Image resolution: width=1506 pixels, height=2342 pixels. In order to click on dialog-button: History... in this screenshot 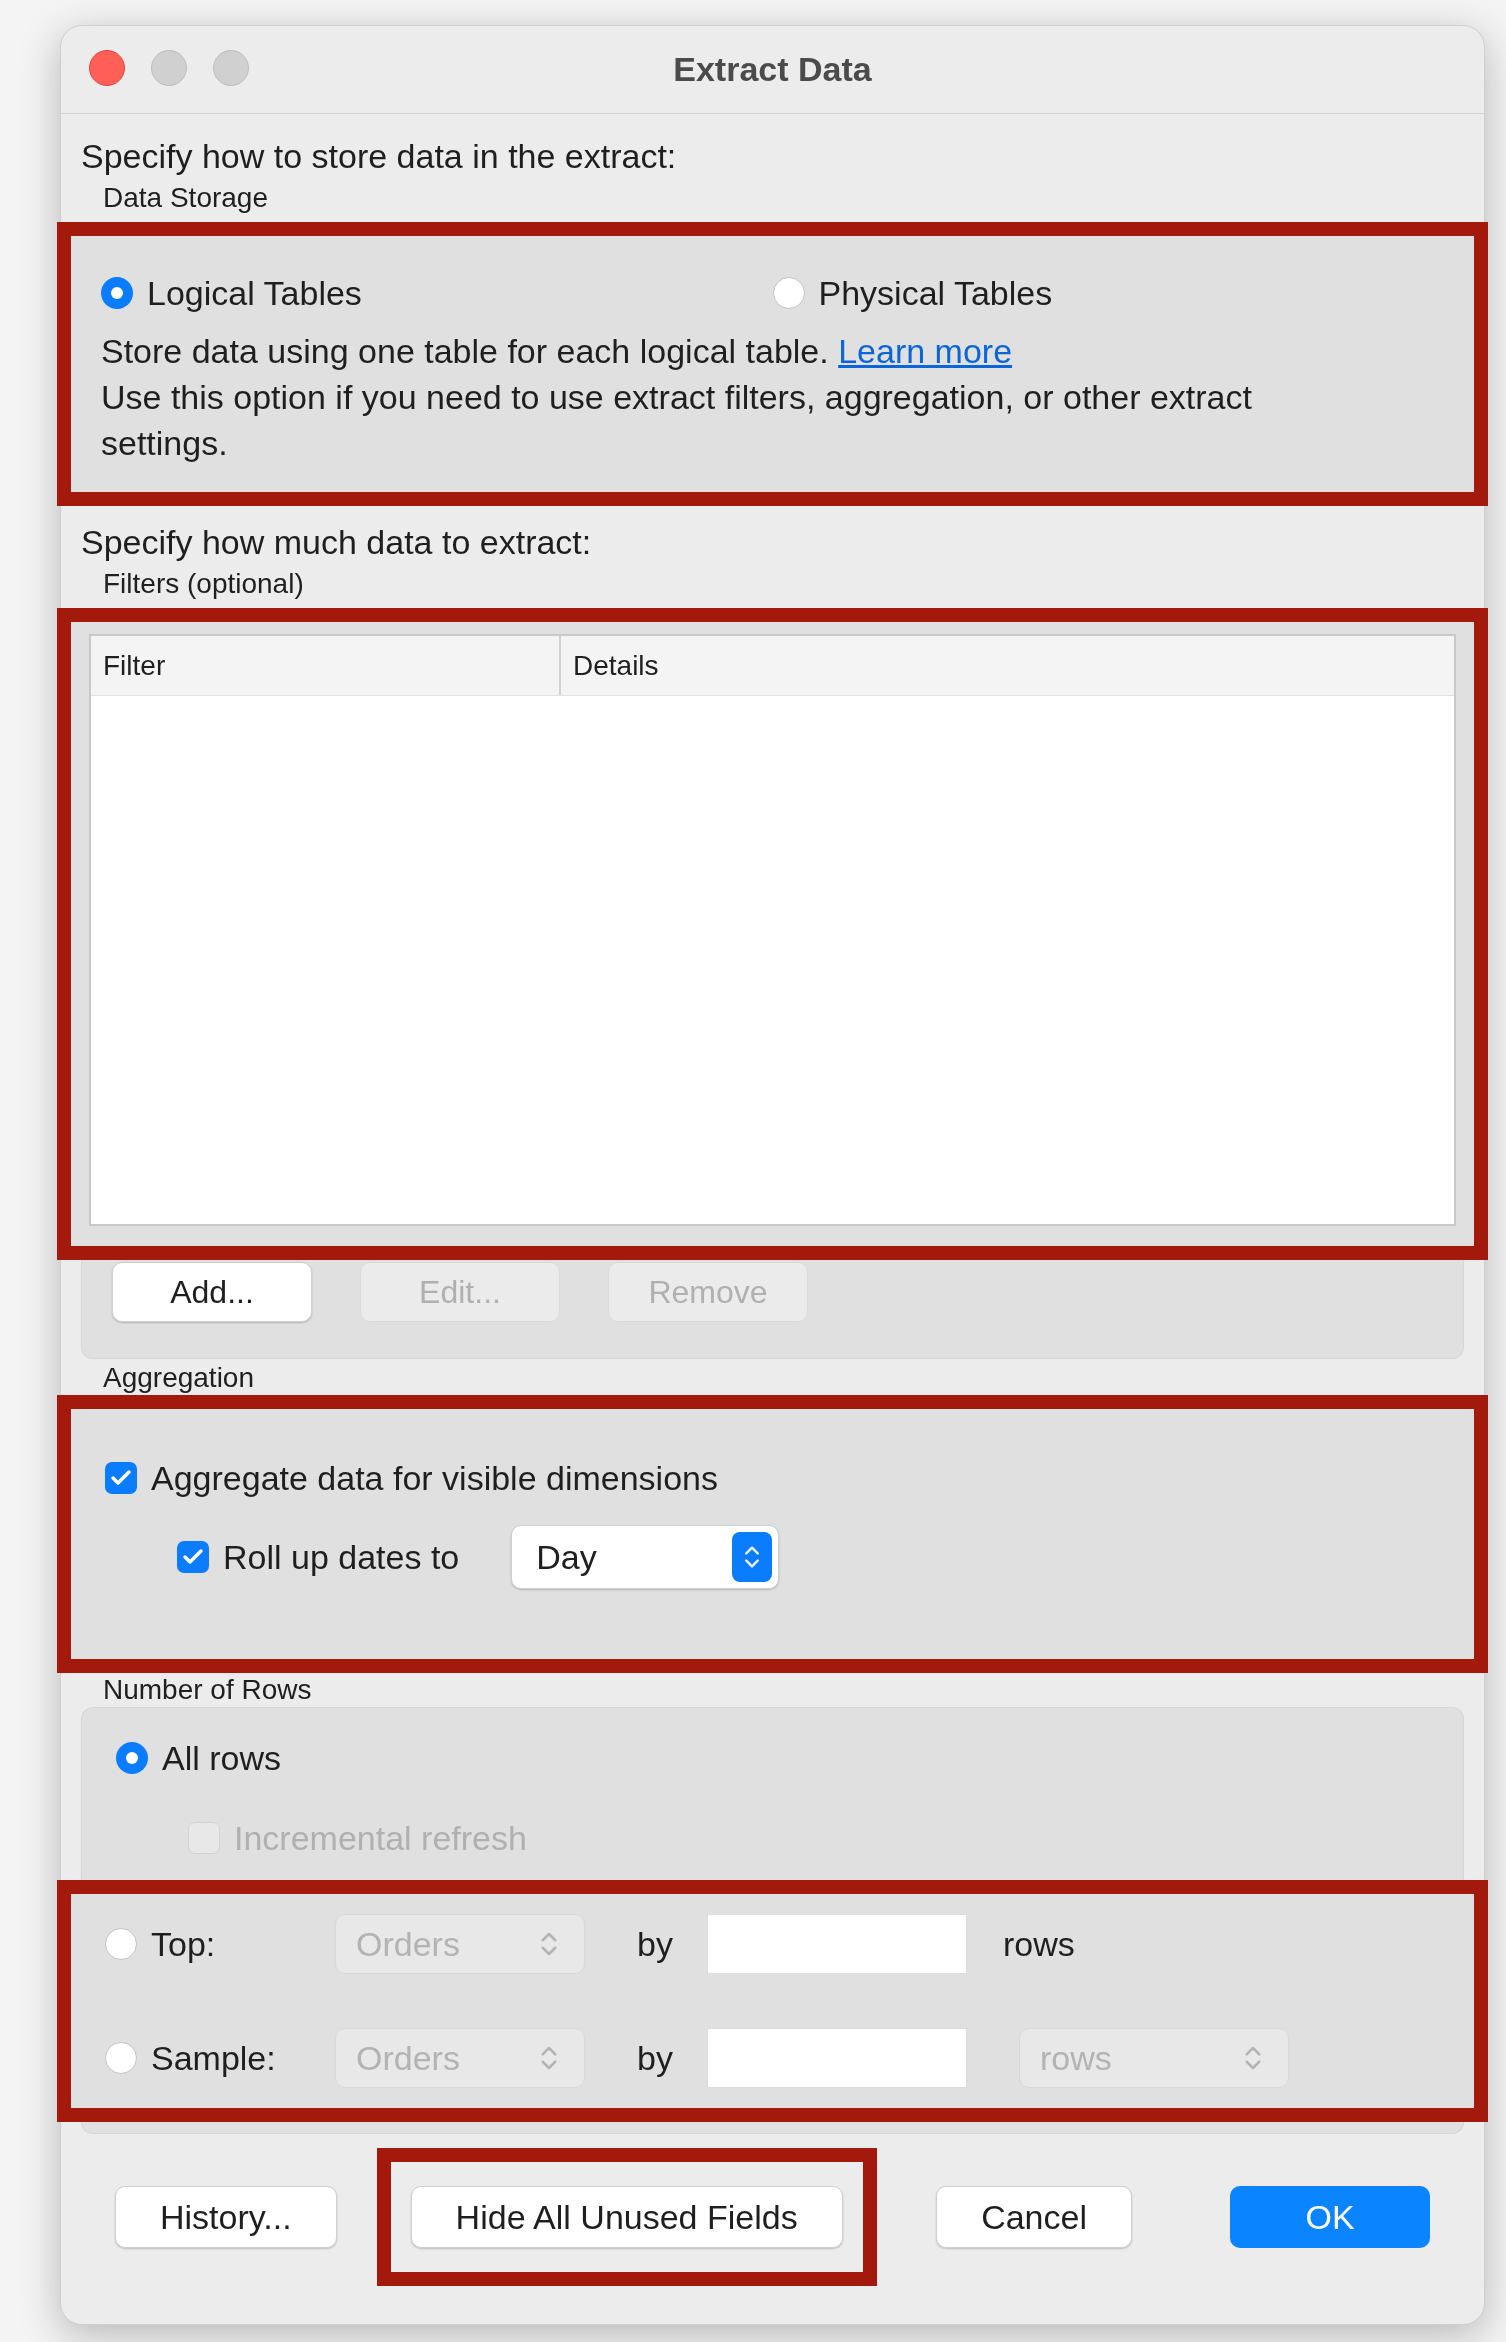, I will do `click(226, 2217)`.